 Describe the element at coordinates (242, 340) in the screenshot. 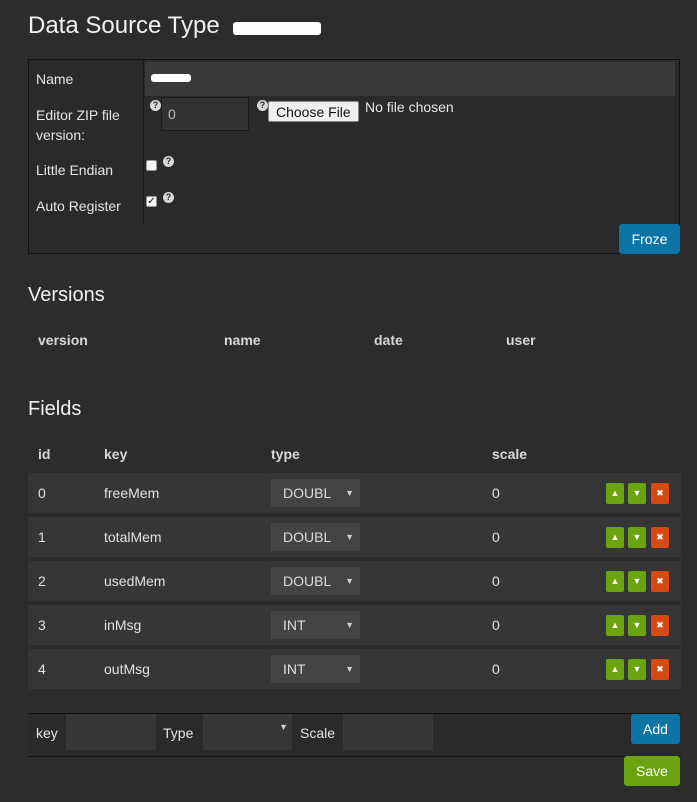

I see `versions-col-name: name` at that location.